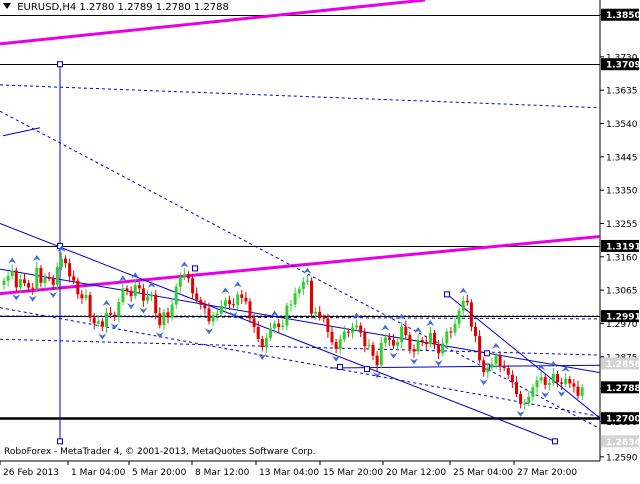 This screenshot has width=640, height=484. I want to click on chart-menu-triangle-icon, so click(7, 6).